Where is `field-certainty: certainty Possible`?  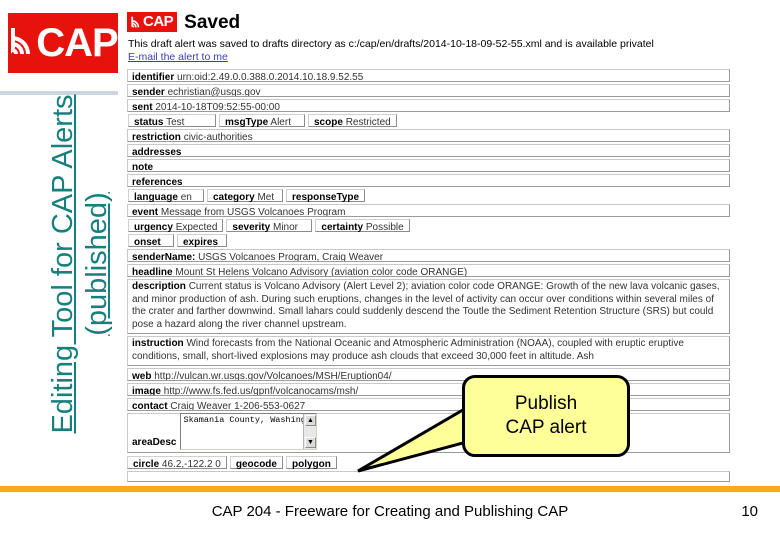
field-certainty: certainty Possible is located at coordinates (362, 226).